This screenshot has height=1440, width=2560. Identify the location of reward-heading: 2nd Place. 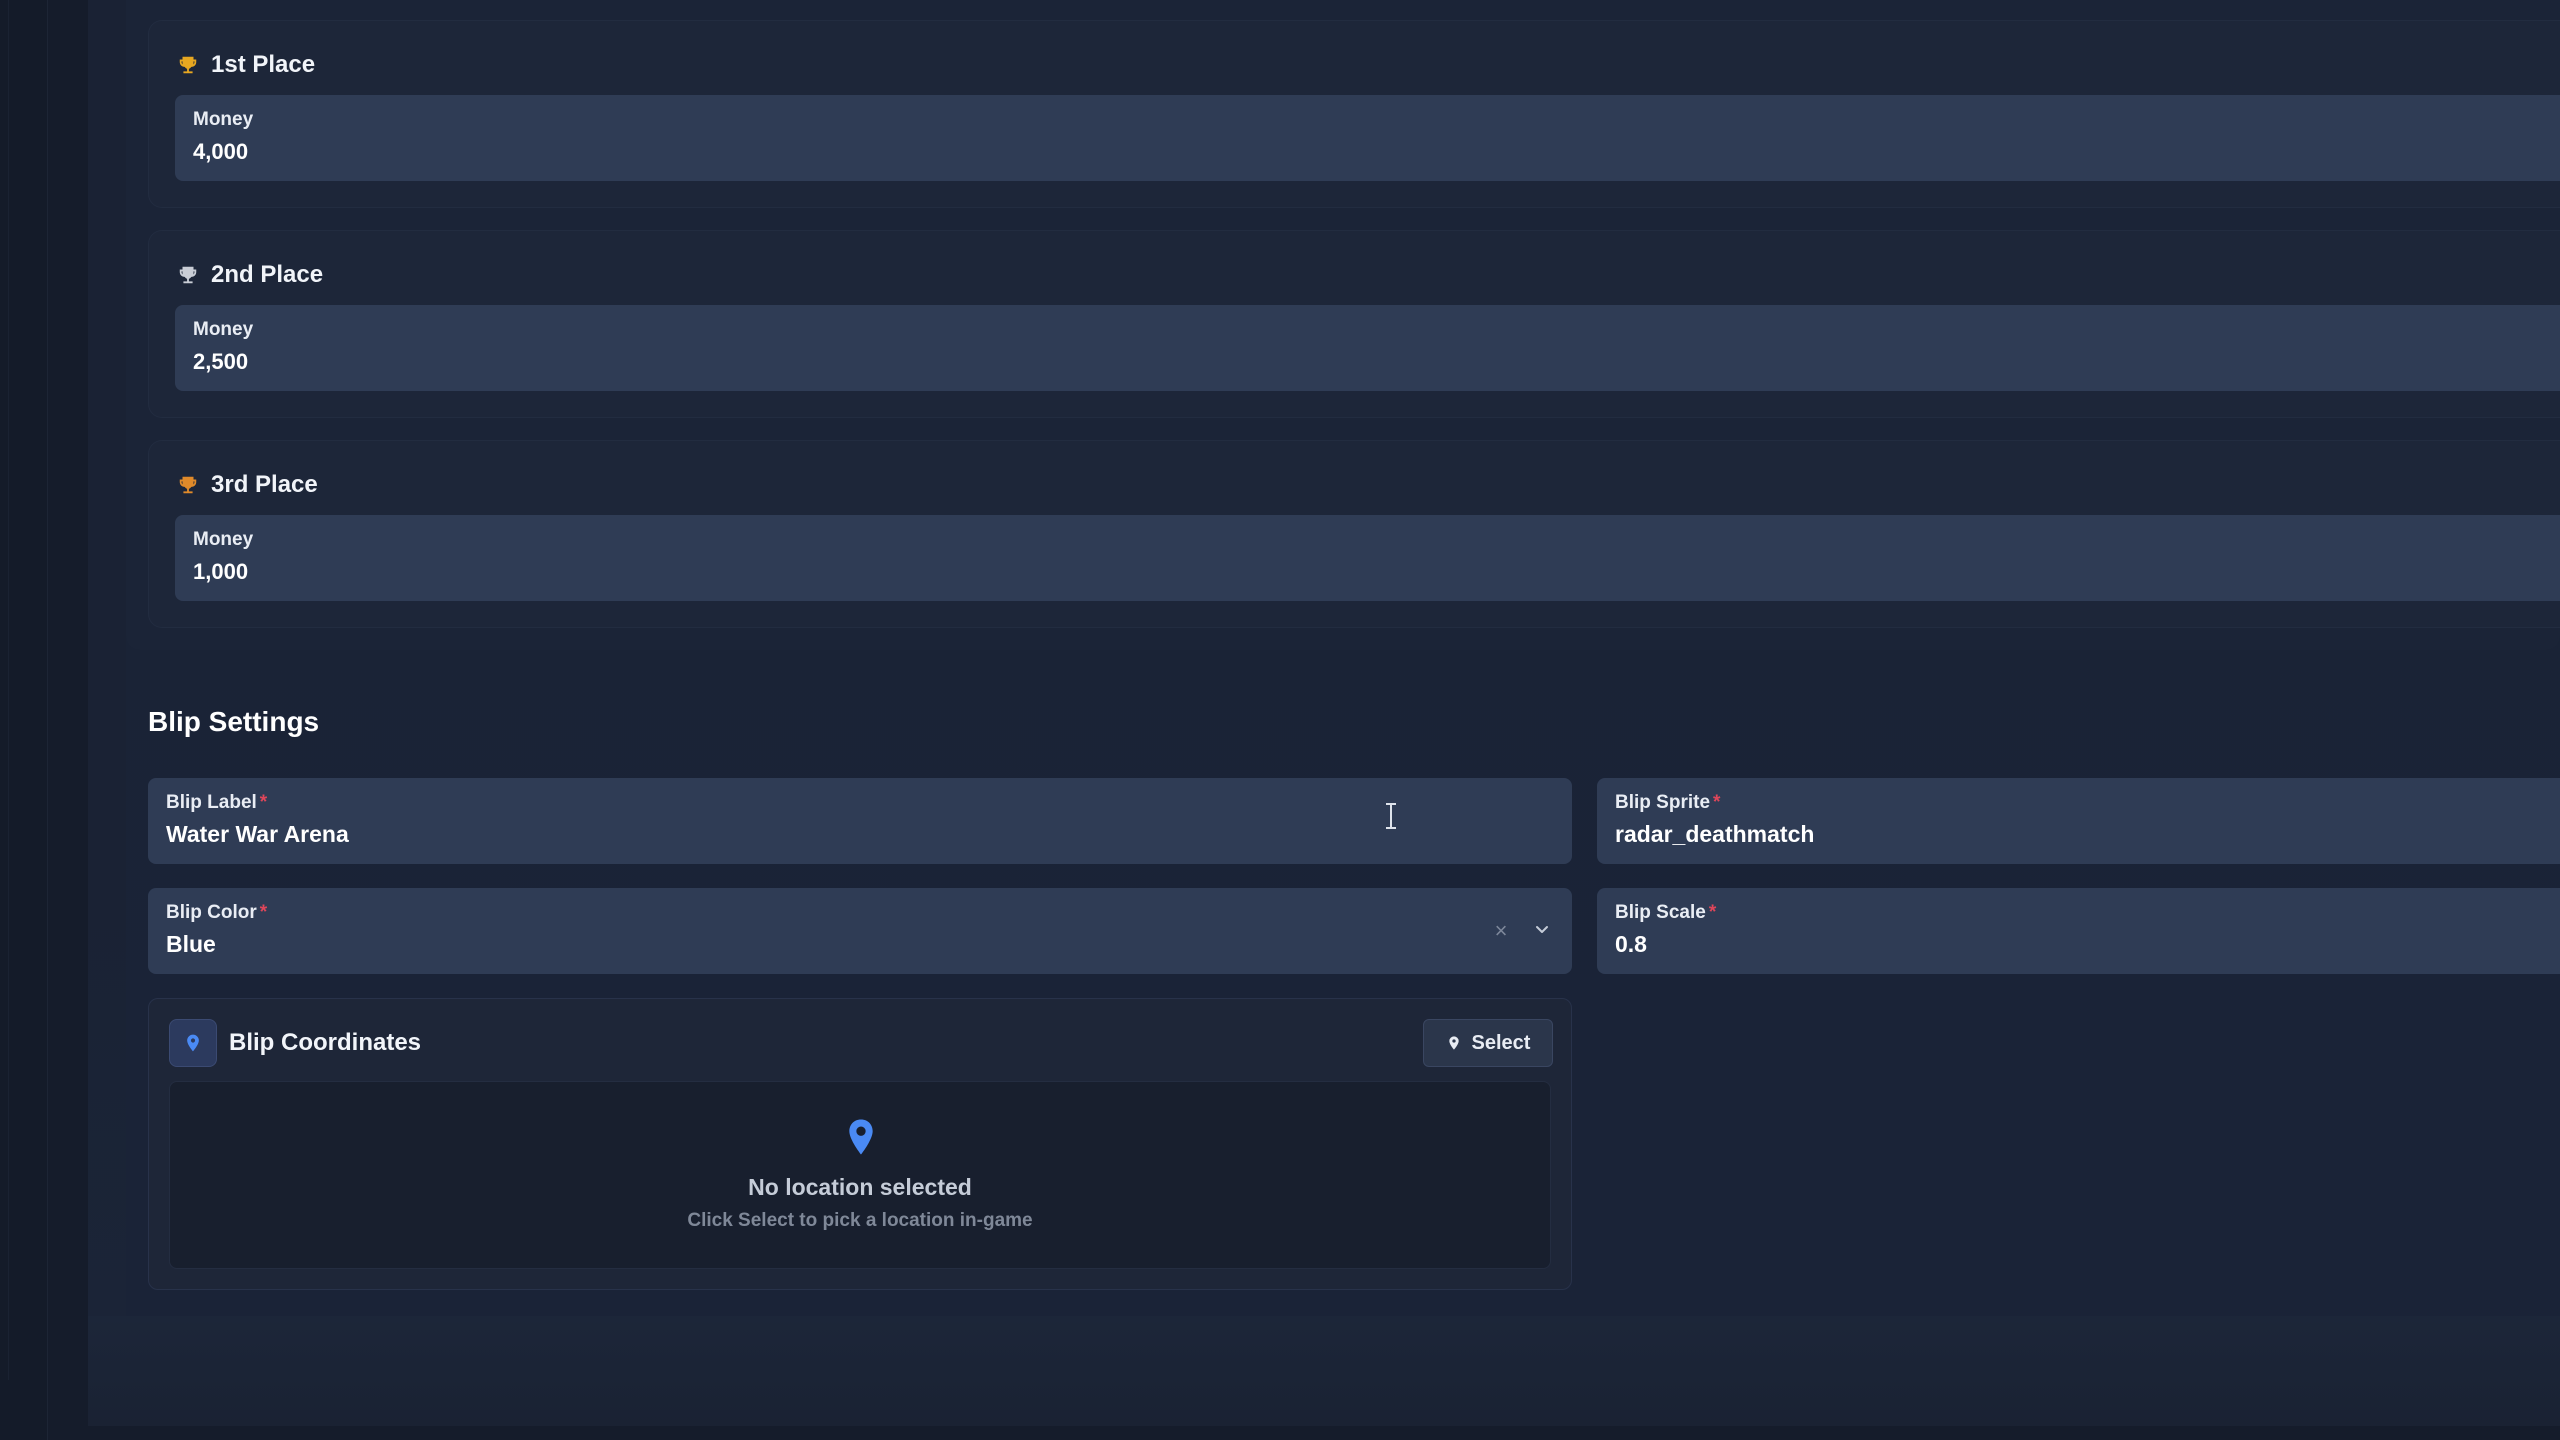
(250, 275).